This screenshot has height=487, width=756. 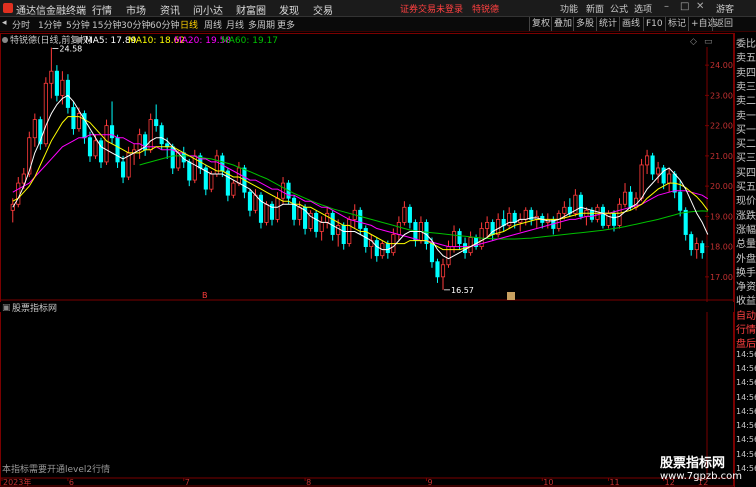 What do you see at coordinates (6, 308) in the screenshot?
I see `lower-panel-settings-icon: ▣` at bounding box center [6, 308].